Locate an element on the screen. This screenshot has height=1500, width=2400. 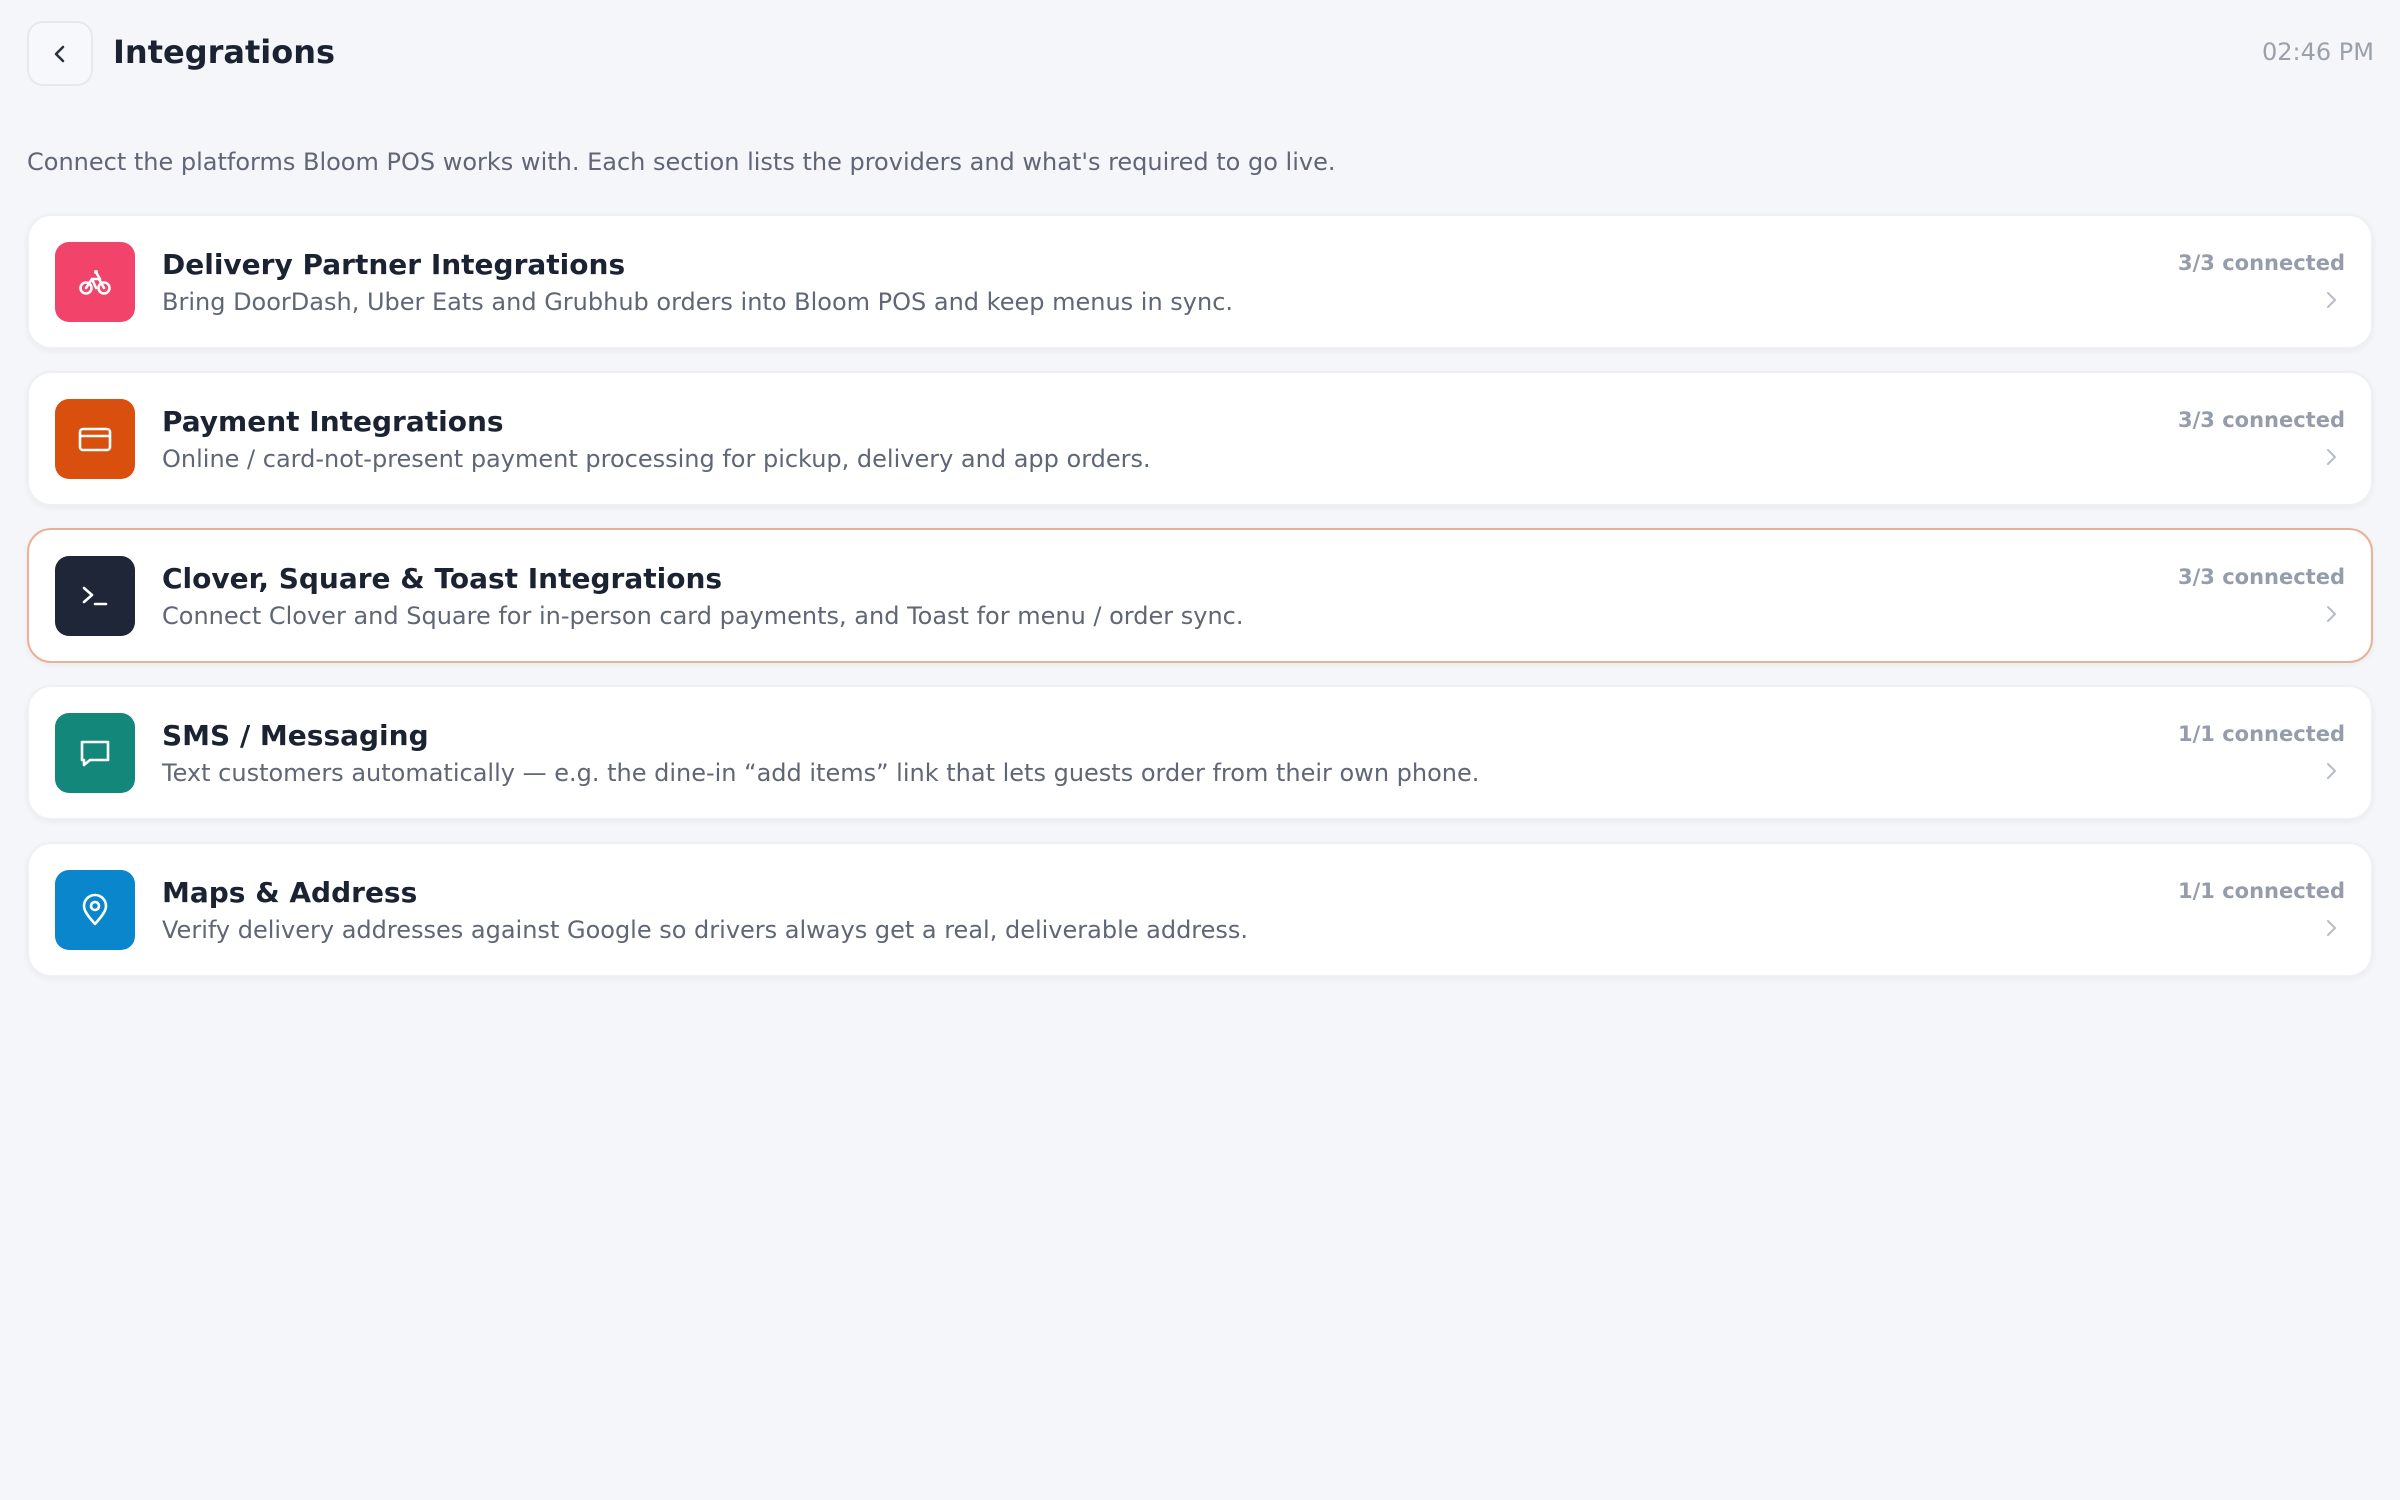
payment-icon-tile is located at coordinates (95, 439).